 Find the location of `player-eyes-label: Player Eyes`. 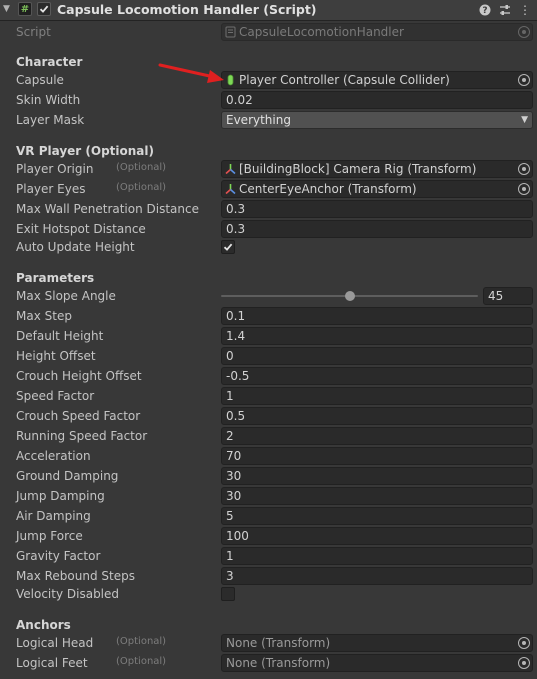

player-eyes-label: Player Eyes is located at coordinates (51, 189).